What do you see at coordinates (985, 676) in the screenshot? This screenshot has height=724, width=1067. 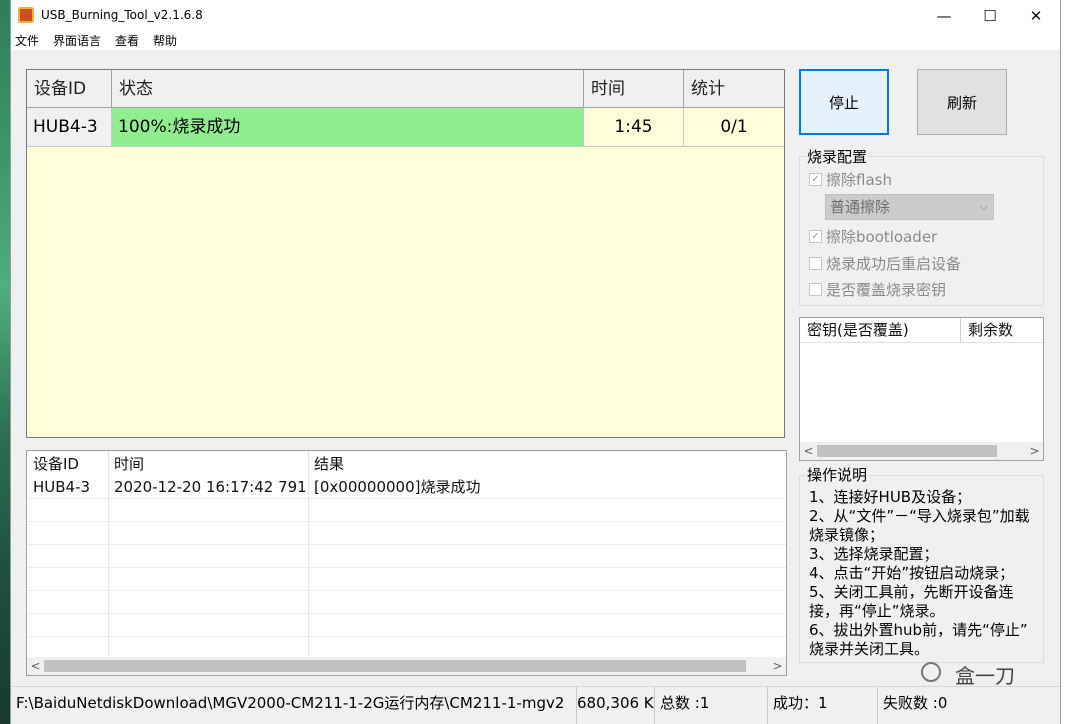 I see `watermark-text: 盒一刀` at bounding box center [985, 676].